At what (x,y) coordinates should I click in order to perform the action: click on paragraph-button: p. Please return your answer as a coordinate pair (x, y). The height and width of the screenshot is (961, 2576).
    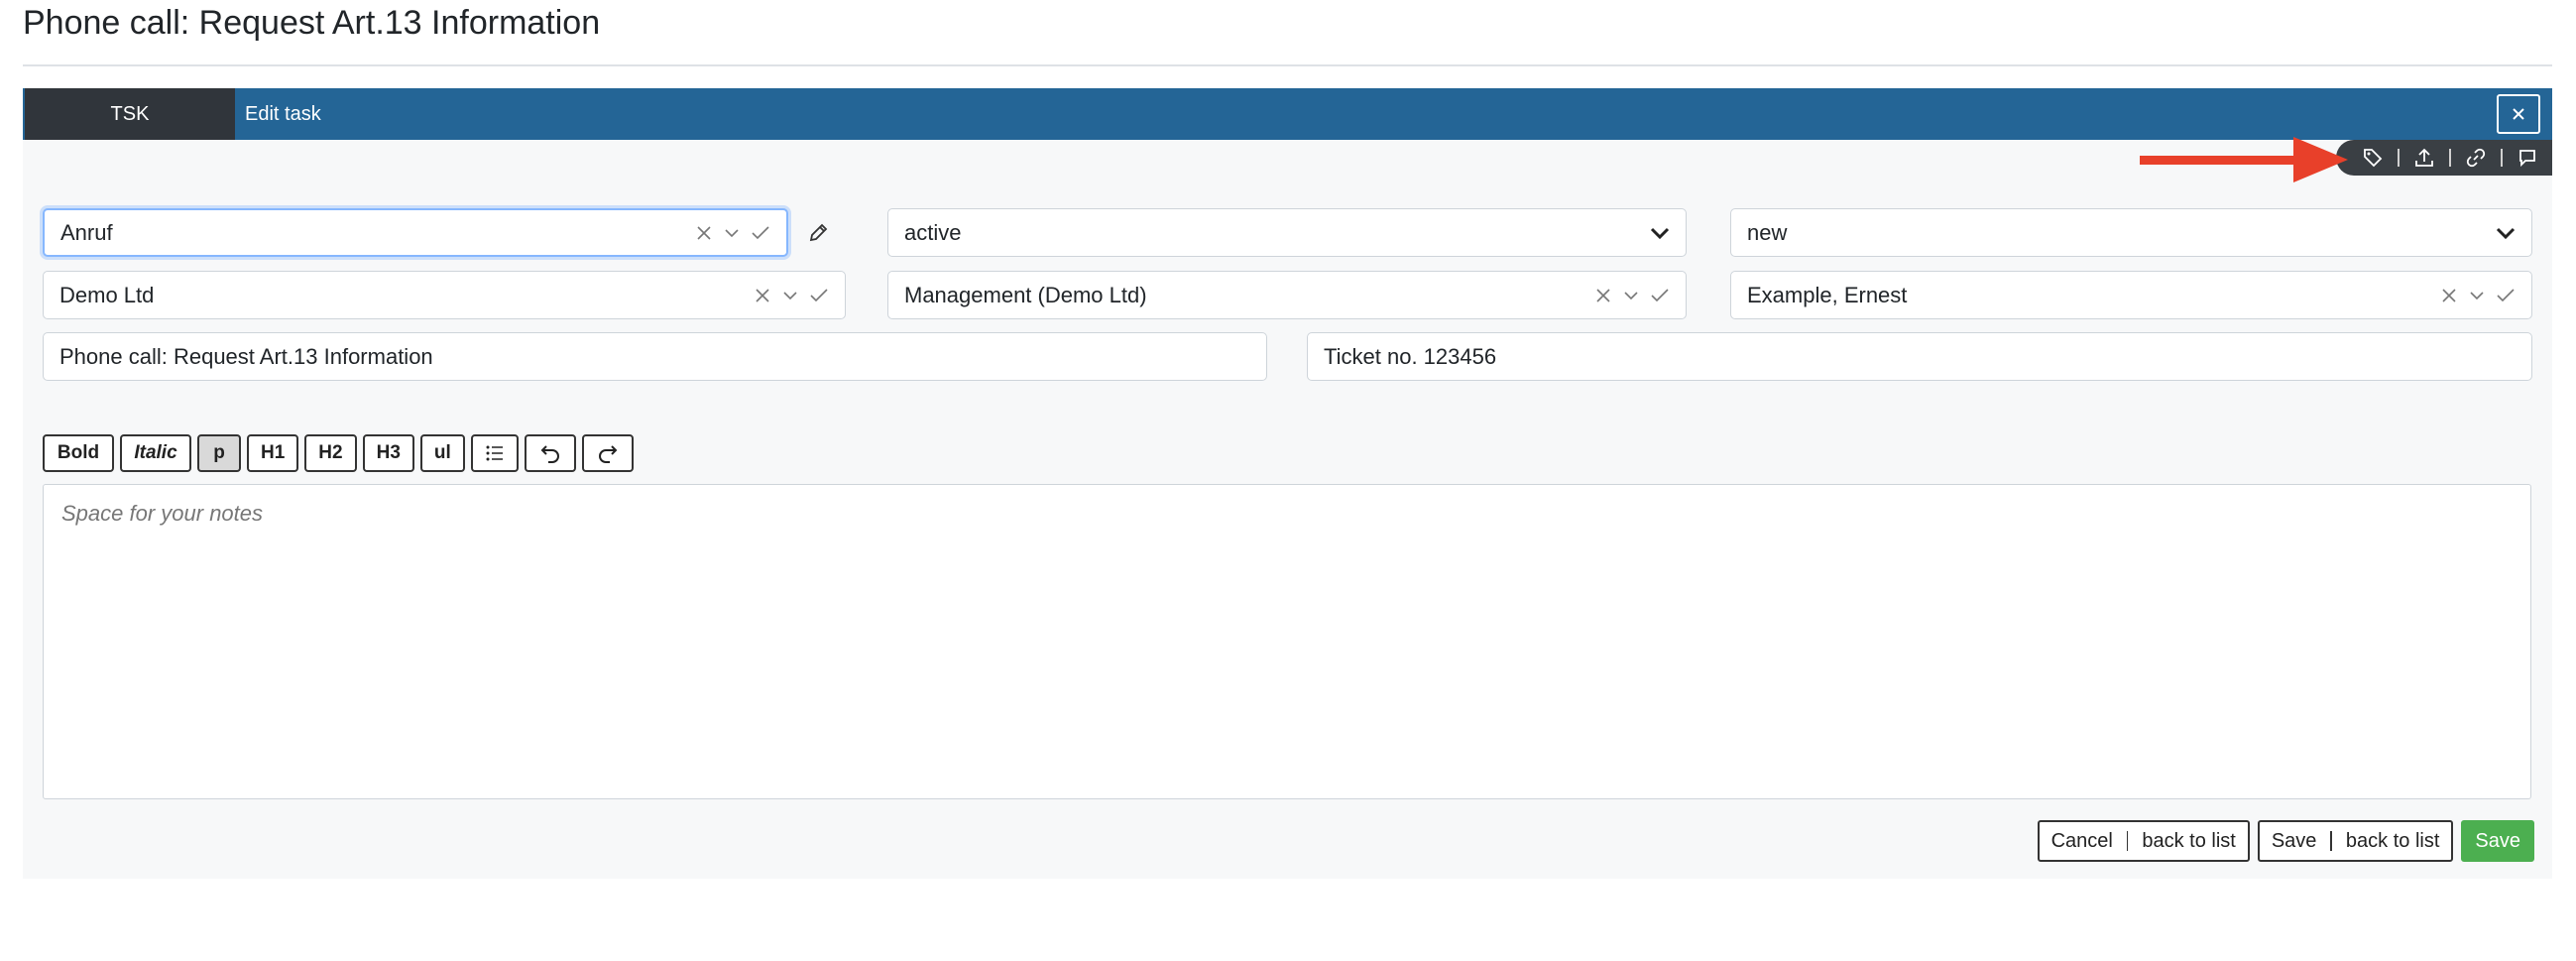
    Looking at the image, I should click on (219, 453).